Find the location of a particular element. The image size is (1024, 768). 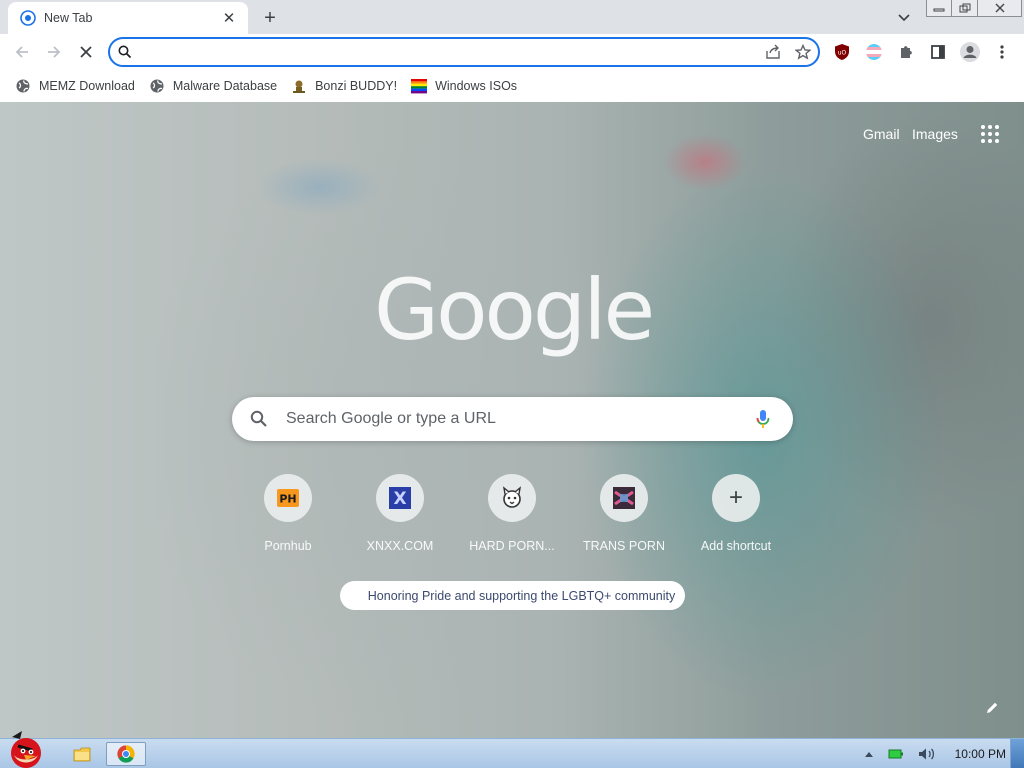

folder-icon is located at coordinates (82, 754).